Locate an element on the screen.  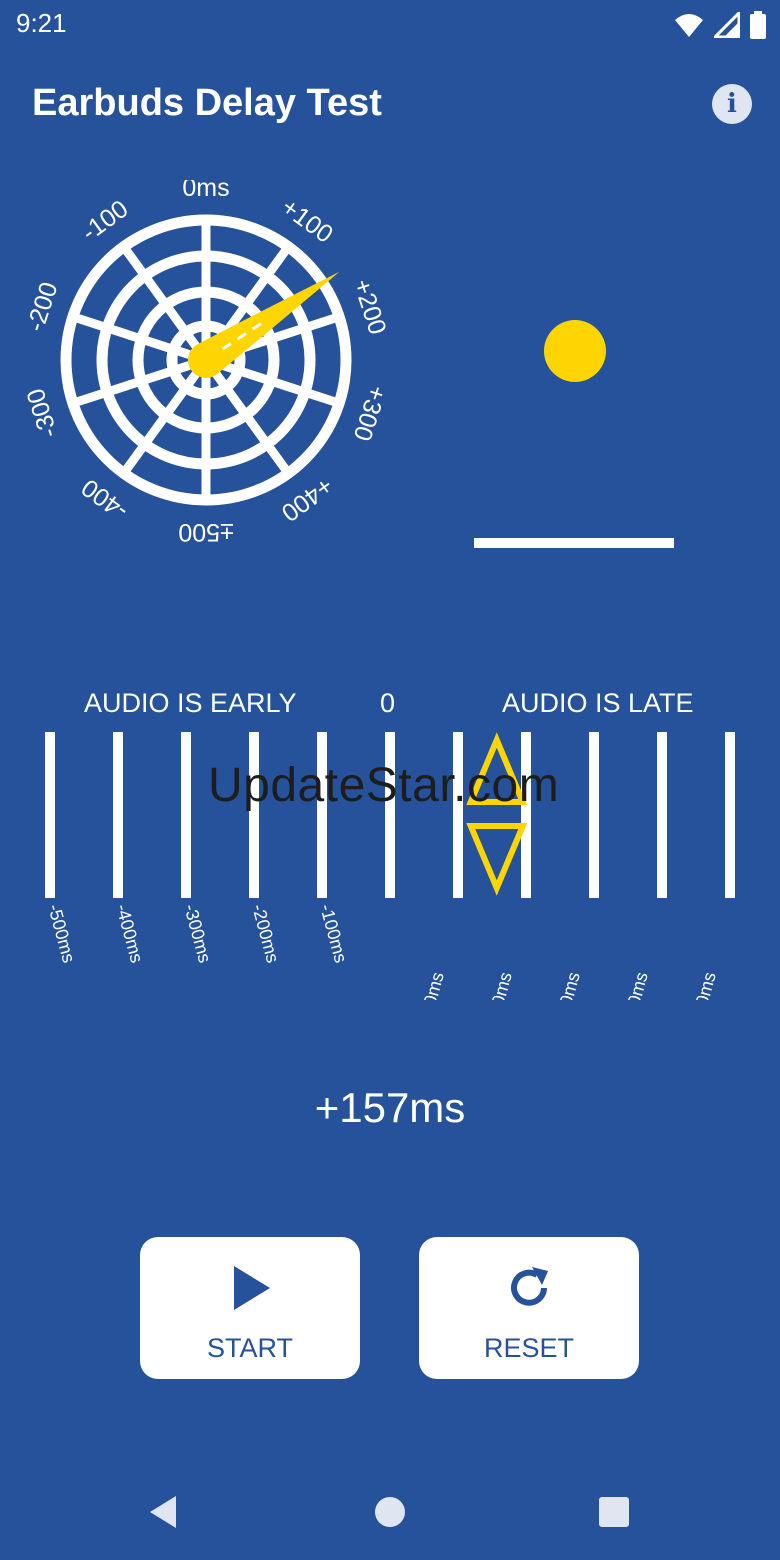
bouncing-ball is located at coordinates (575, 351).